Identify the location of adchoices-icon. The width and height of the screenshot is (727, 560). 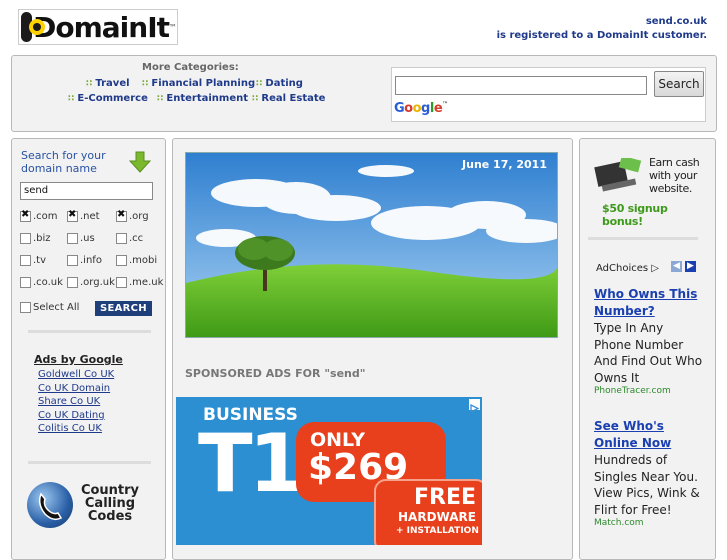
(474, 406).